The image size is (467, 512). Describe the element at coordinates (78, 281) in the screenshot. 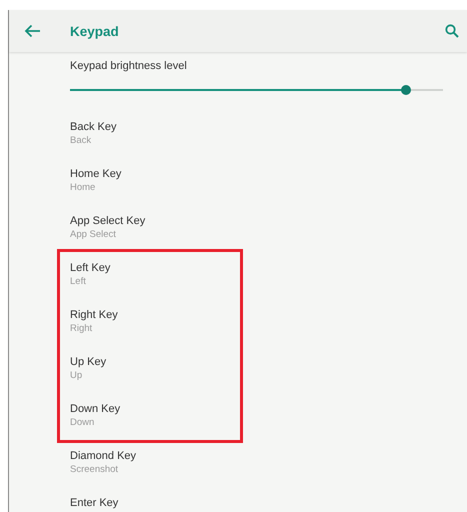

I see `key-setting-value: Left` at that location.